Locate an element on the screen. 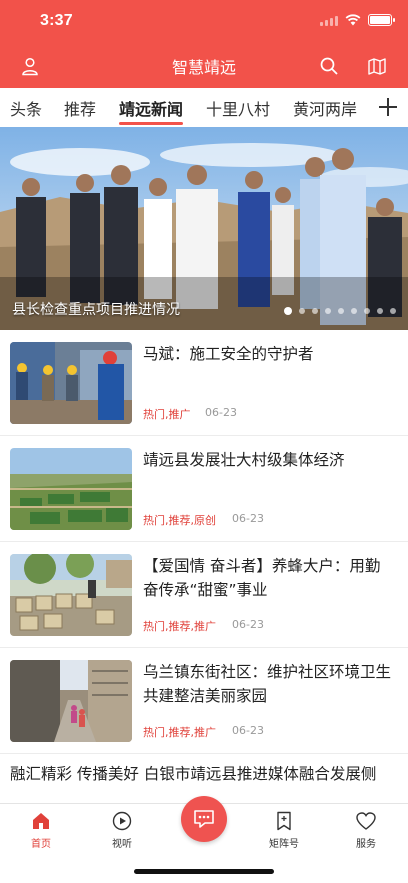 The width and height of the screenshot is (408, 883). map-icon is located at coordinates (377, 66).